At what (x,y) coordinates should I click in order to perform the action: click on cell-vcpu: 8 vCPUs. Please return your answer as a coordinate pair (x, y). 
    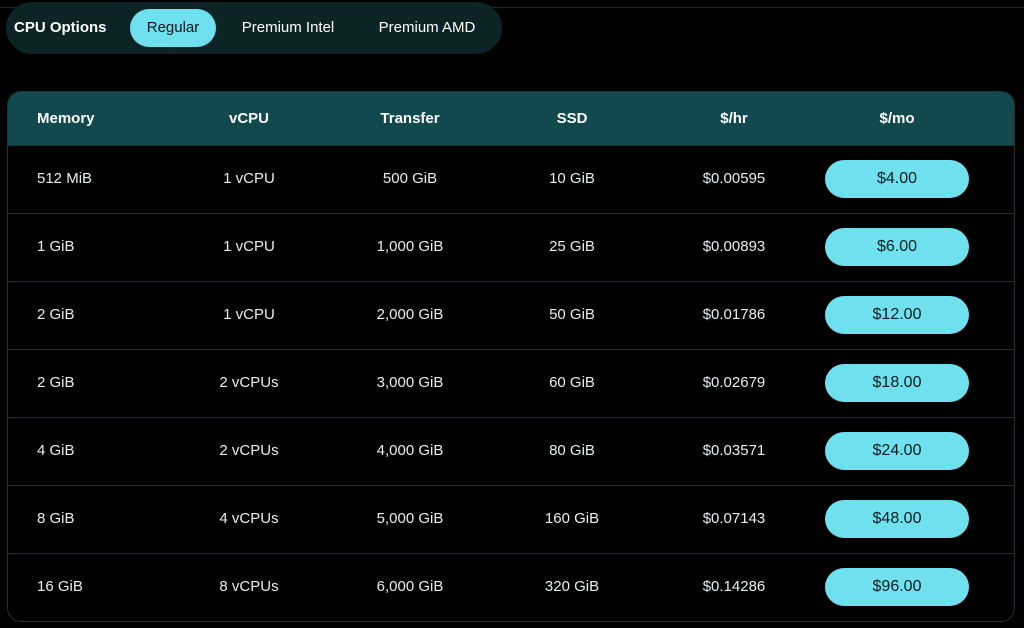
    Looking at the image, I should click on (249, 586).